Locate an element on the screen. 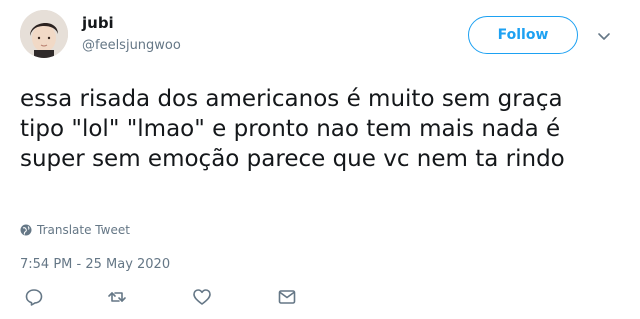  retweet-icon is located at coordinates (117, 297).